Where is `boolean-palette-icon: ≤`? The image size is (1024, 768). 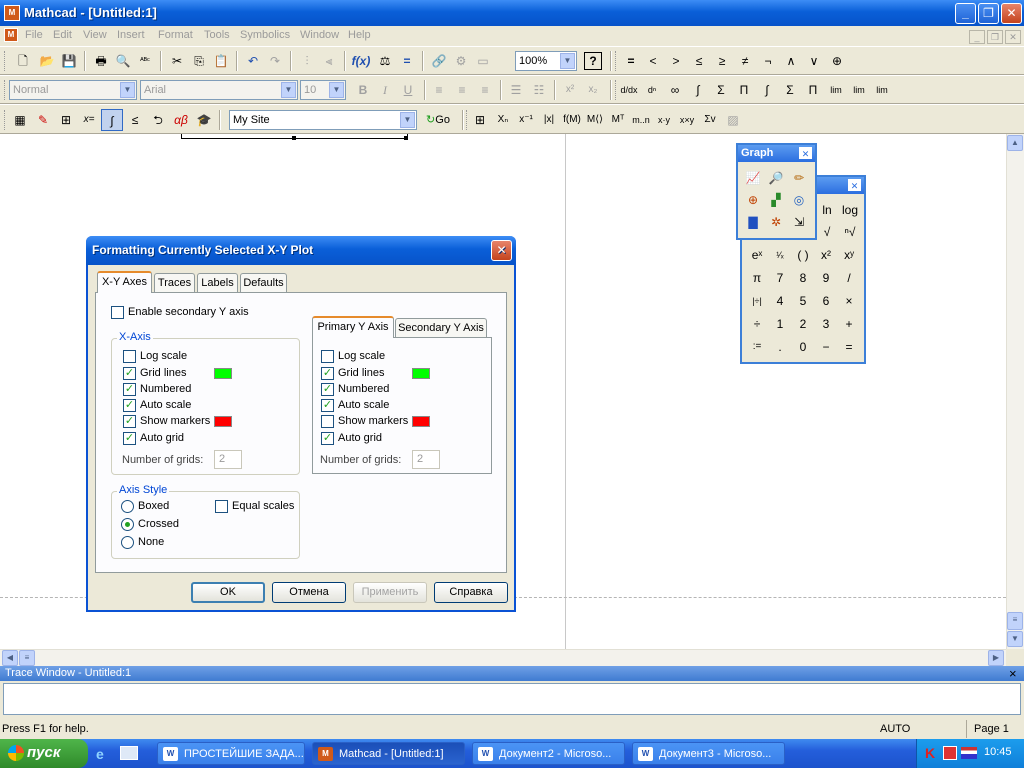
boolean-palette-icon: ≤ is located at coordinates (135, 120).